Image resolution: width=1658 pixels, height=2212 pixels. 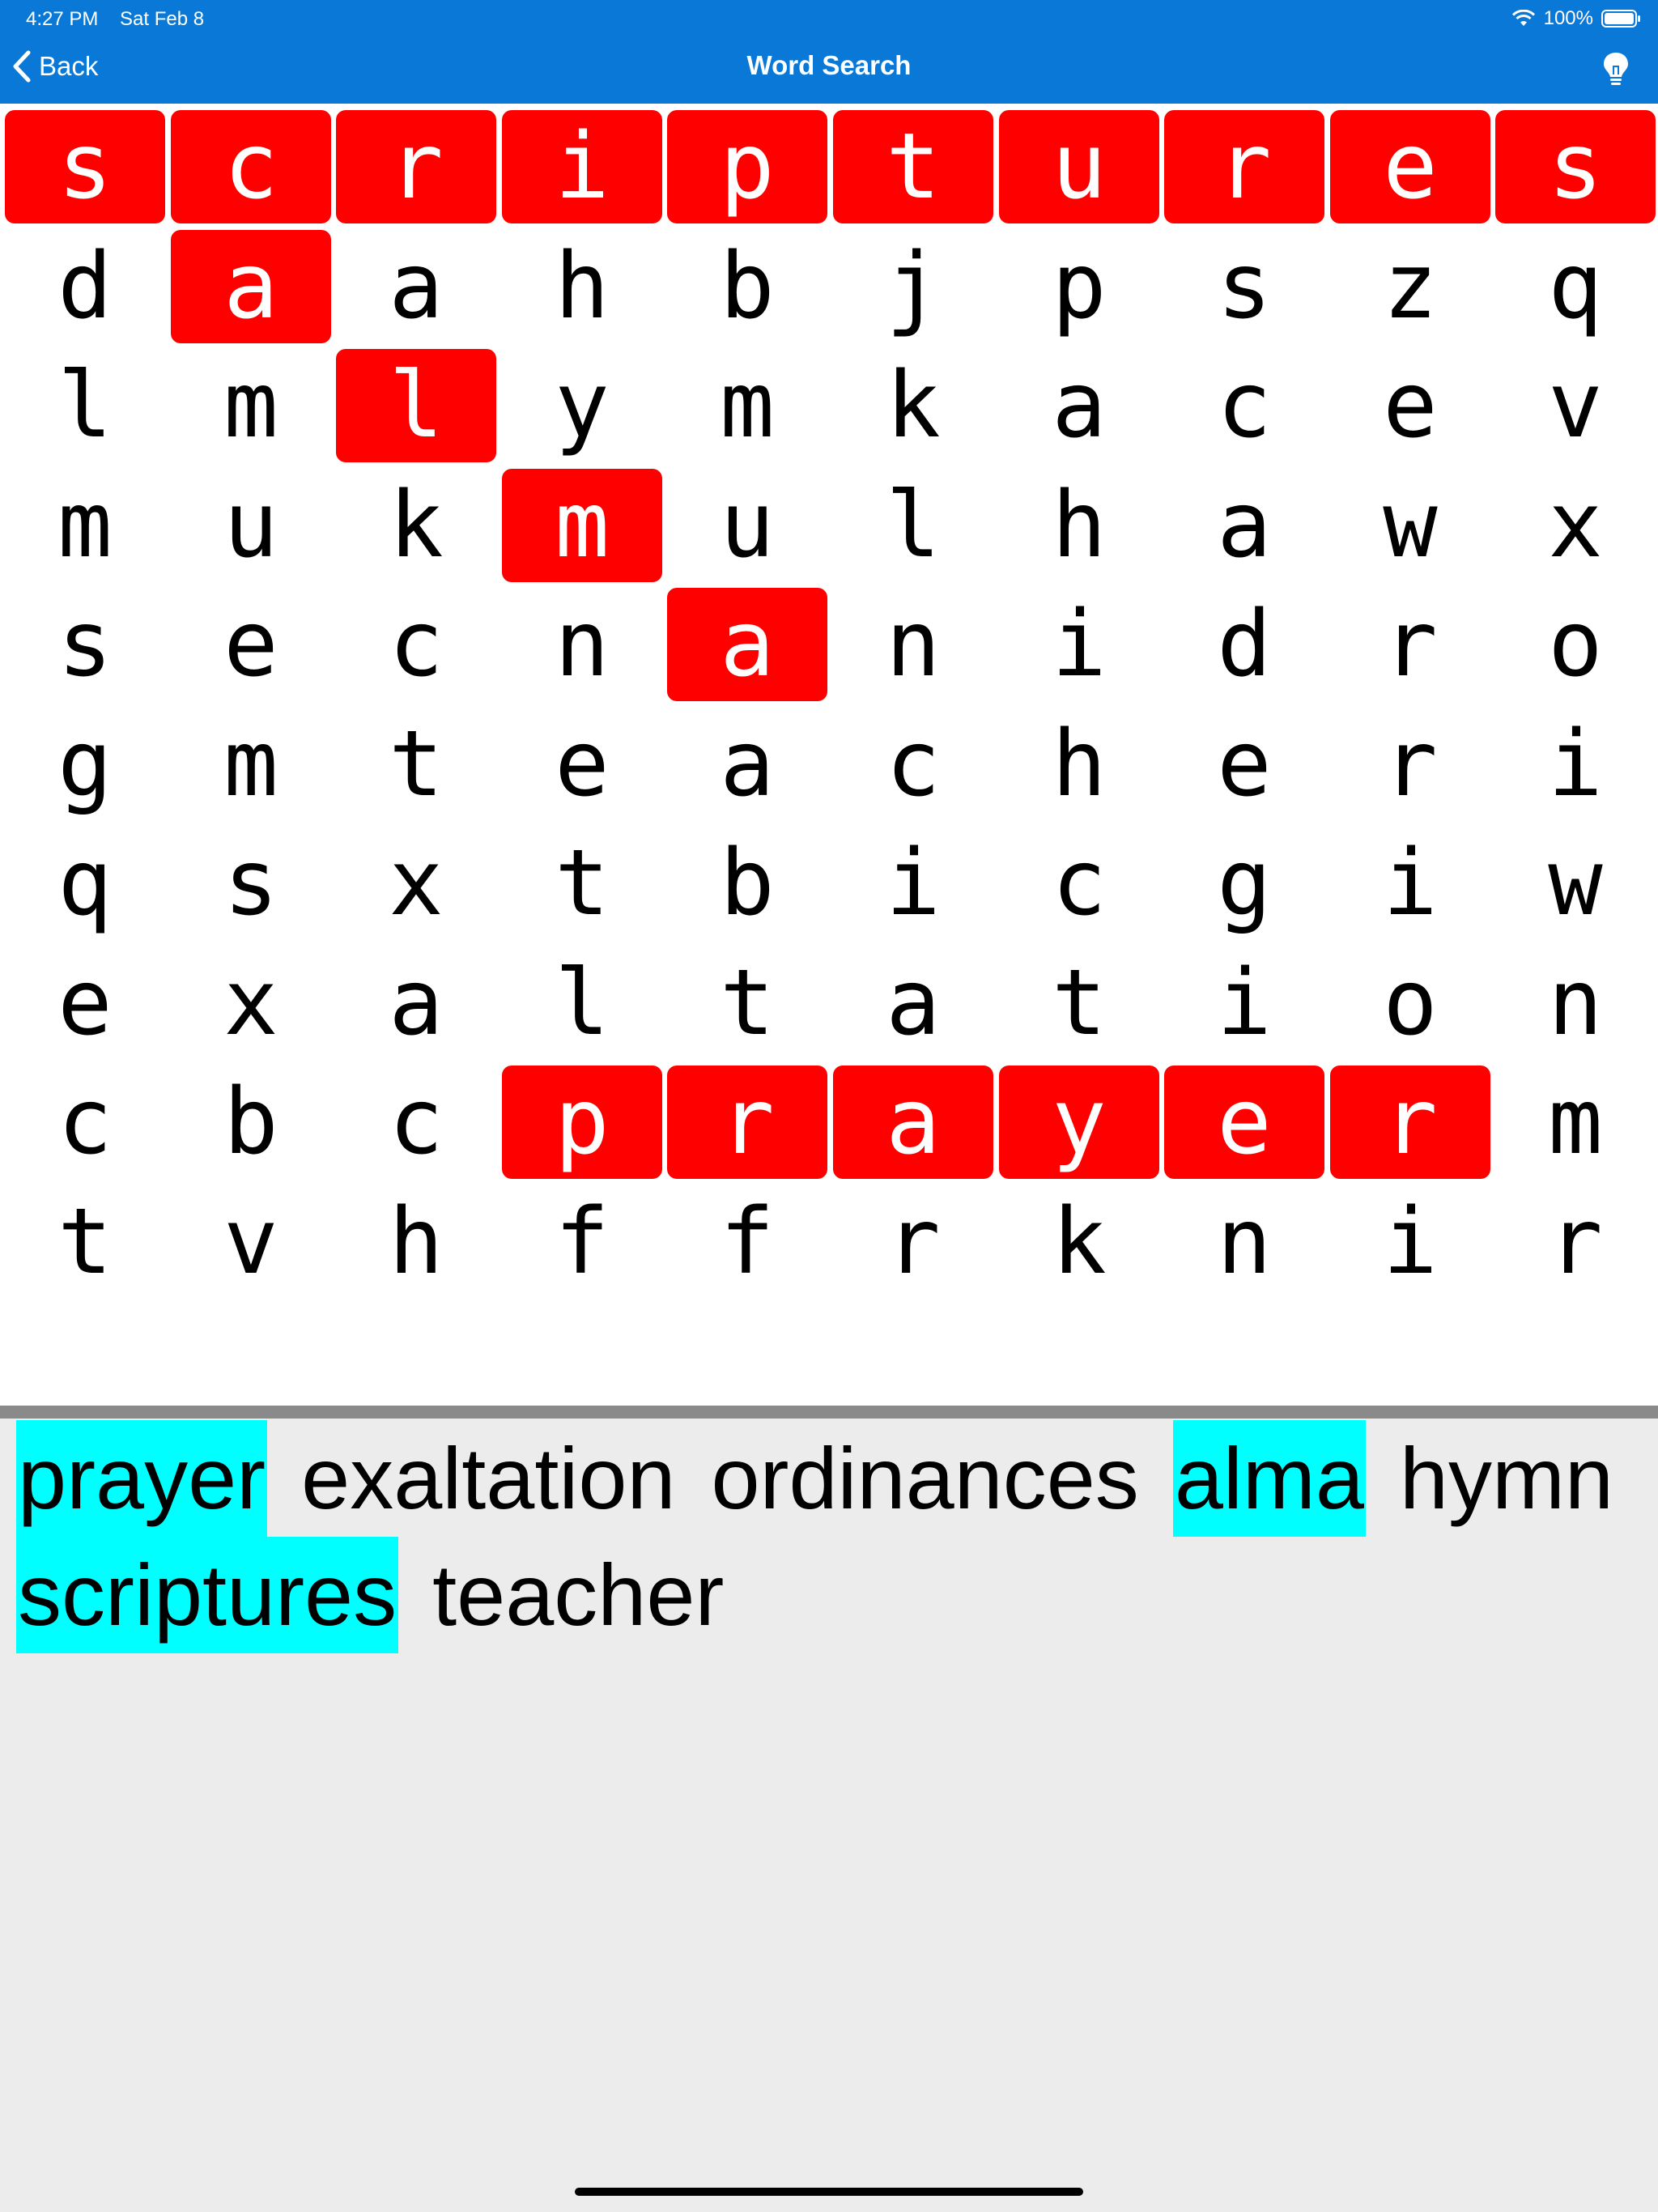 I want to click on grid-cell: z, so click(x=1410, y=286).